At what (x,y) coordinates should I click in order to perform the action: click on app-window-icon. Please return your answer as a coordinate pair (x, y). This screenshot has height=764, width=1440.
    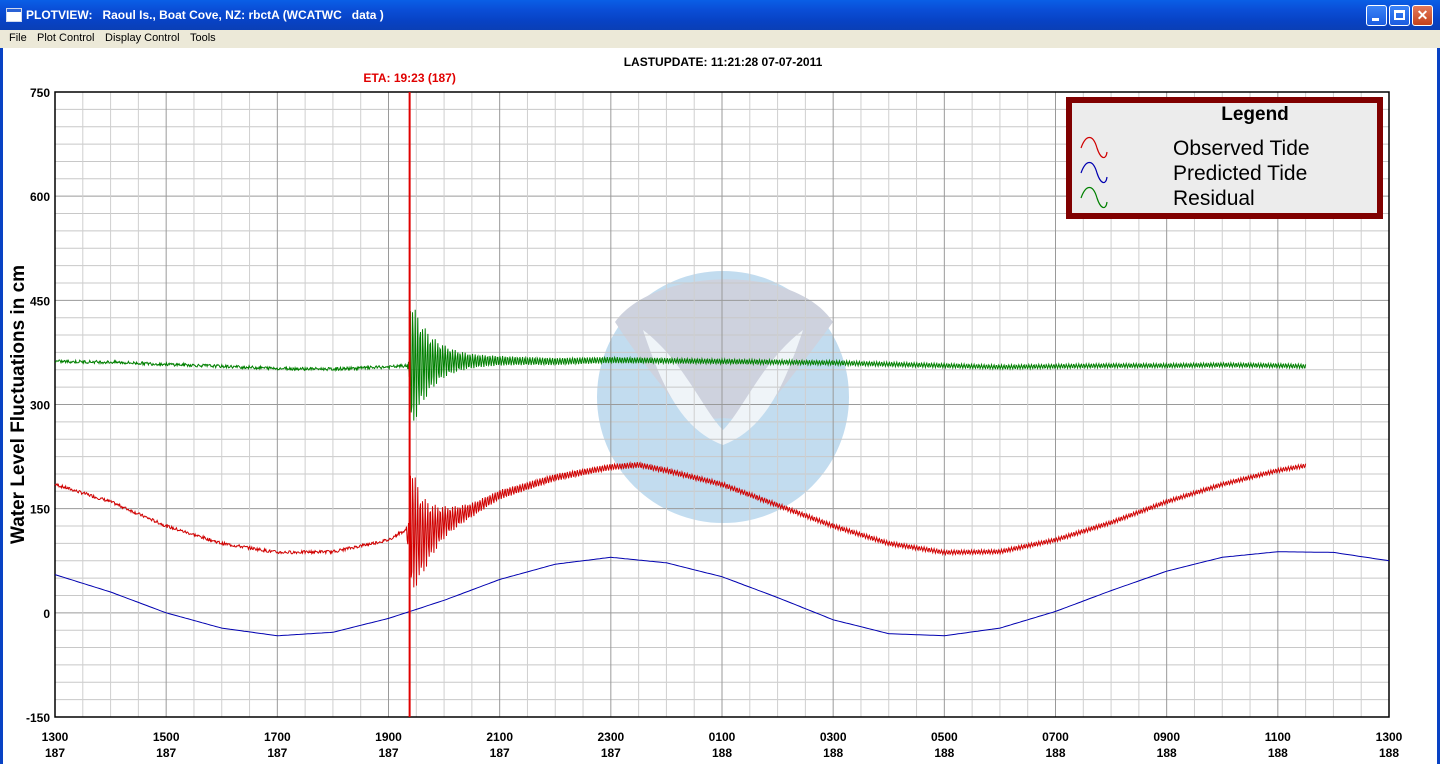
    Looking at the image, I should click on (14, 15).